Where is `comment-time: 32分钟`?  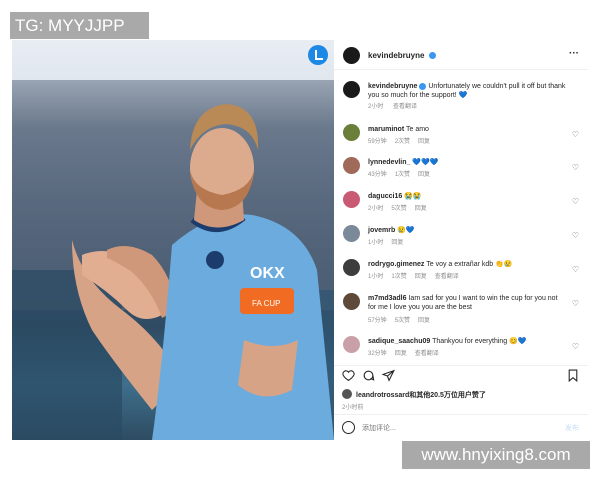
comment-time: 32分钟 is located at coordinates (377, 354).